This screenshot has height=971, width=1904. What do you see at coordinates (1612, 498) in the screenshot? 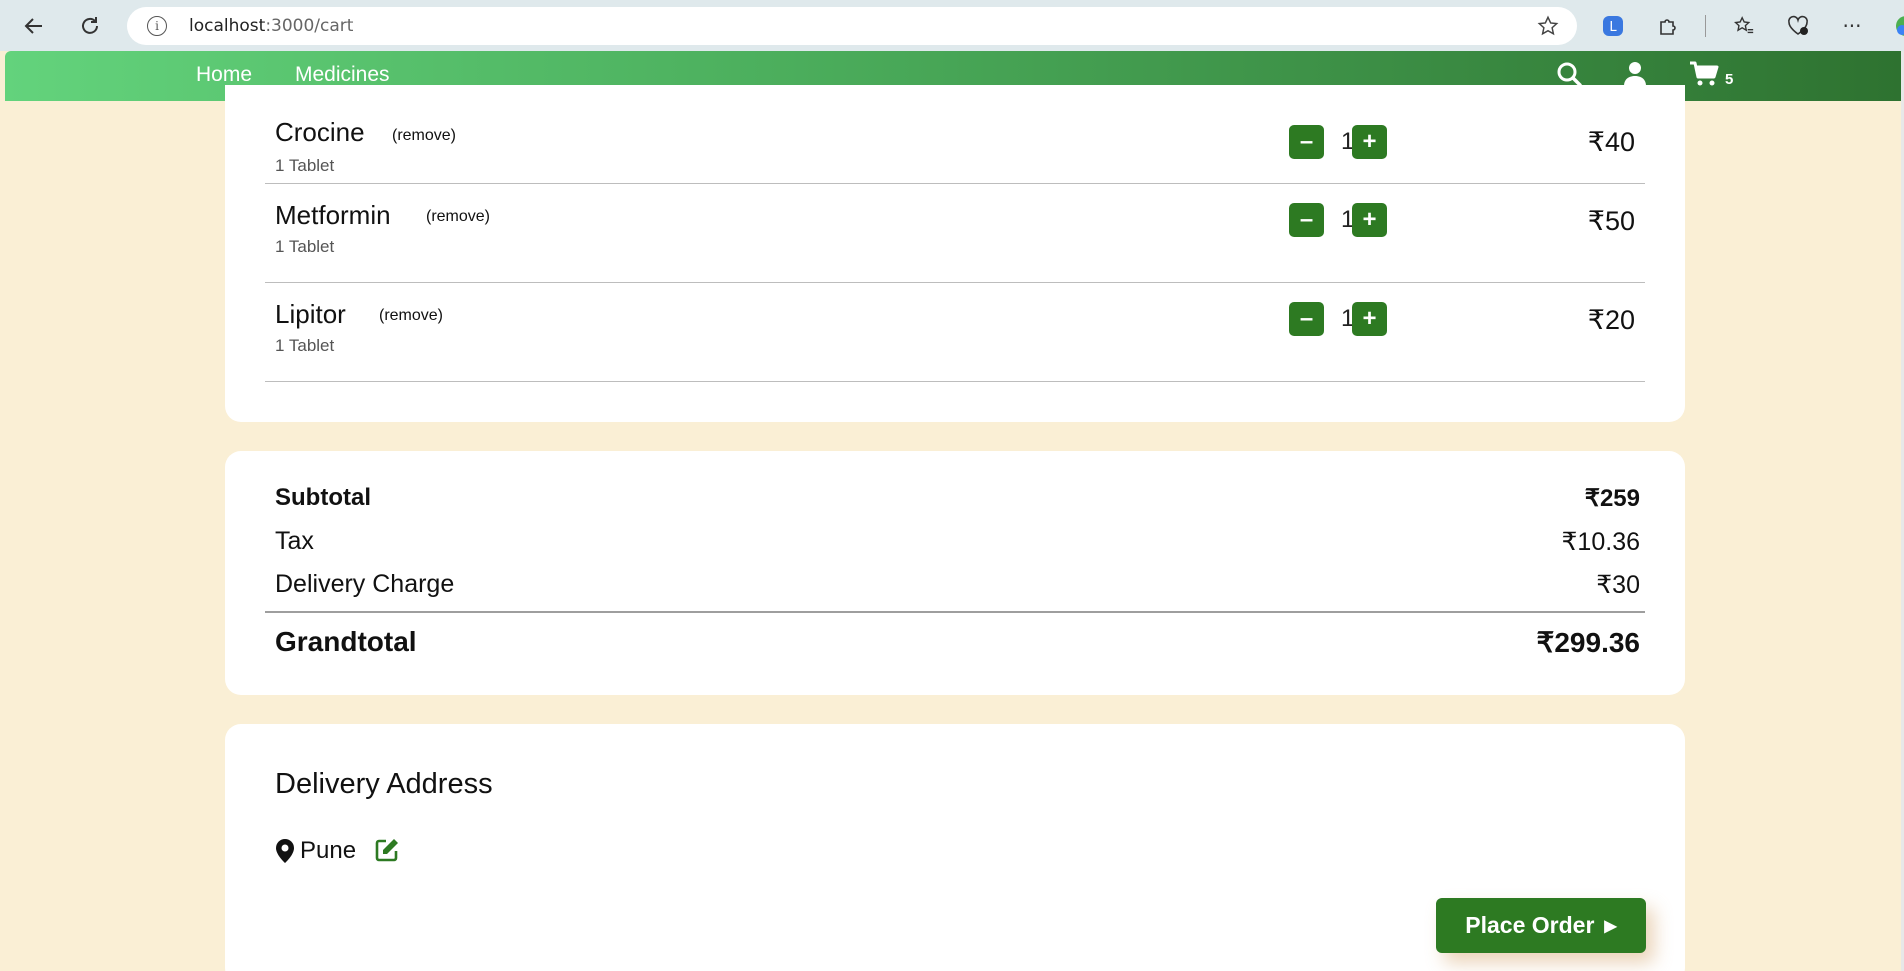
I see `subtotal-value: ₹259` at bounding box center [1612, 498].